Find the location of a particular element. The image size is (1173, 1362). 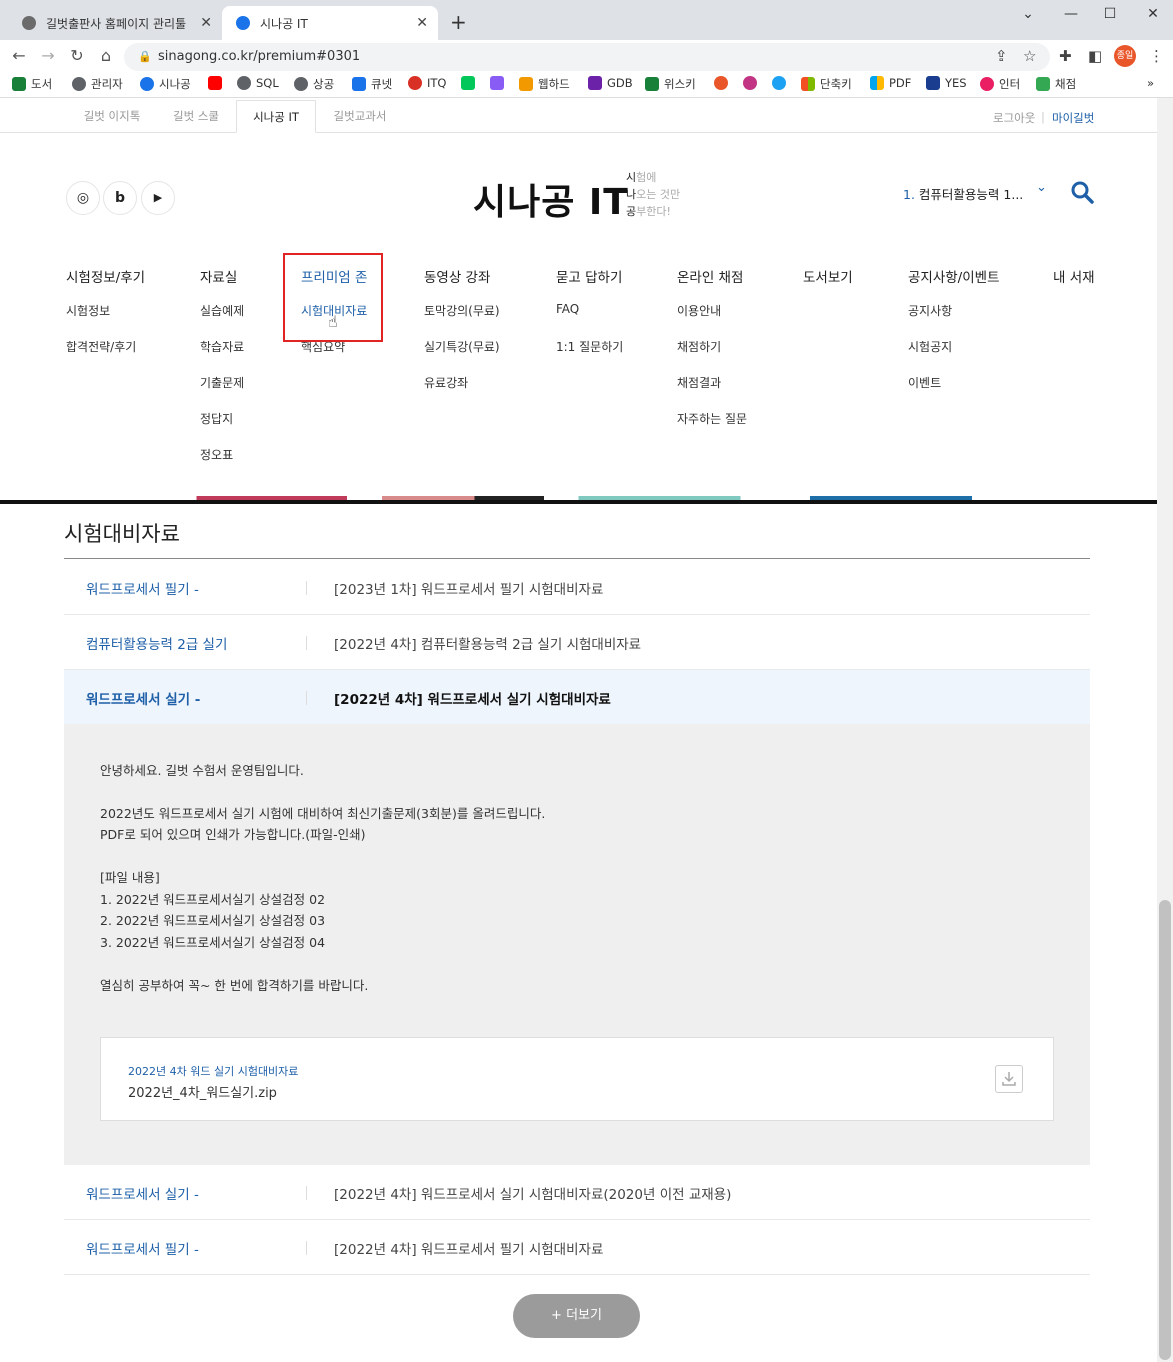

download-icon is located at coordinates (1009, 1079).